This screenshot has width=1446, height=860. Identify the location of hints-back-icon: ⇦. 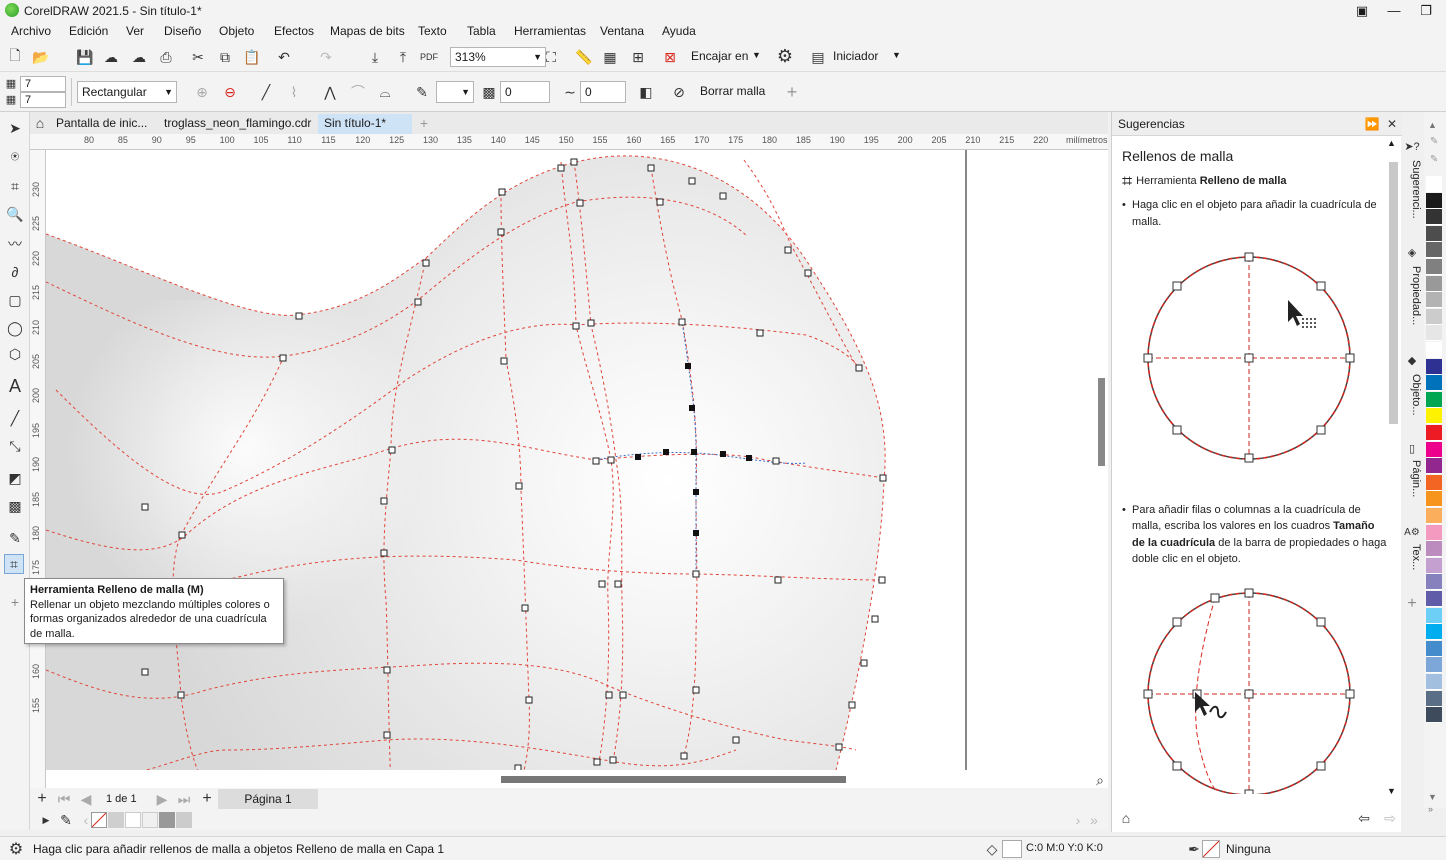
(1364, 818).